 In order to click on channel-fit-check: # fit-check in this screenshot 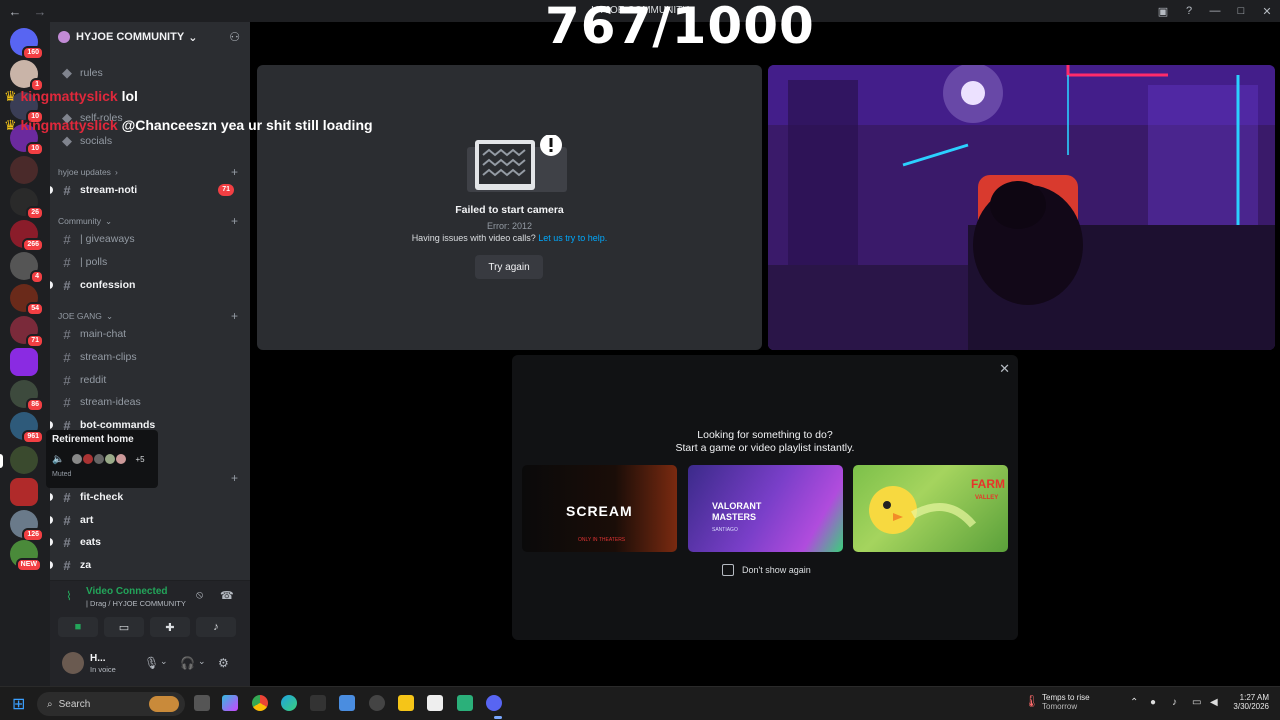, I will do `click(147, 497)`.